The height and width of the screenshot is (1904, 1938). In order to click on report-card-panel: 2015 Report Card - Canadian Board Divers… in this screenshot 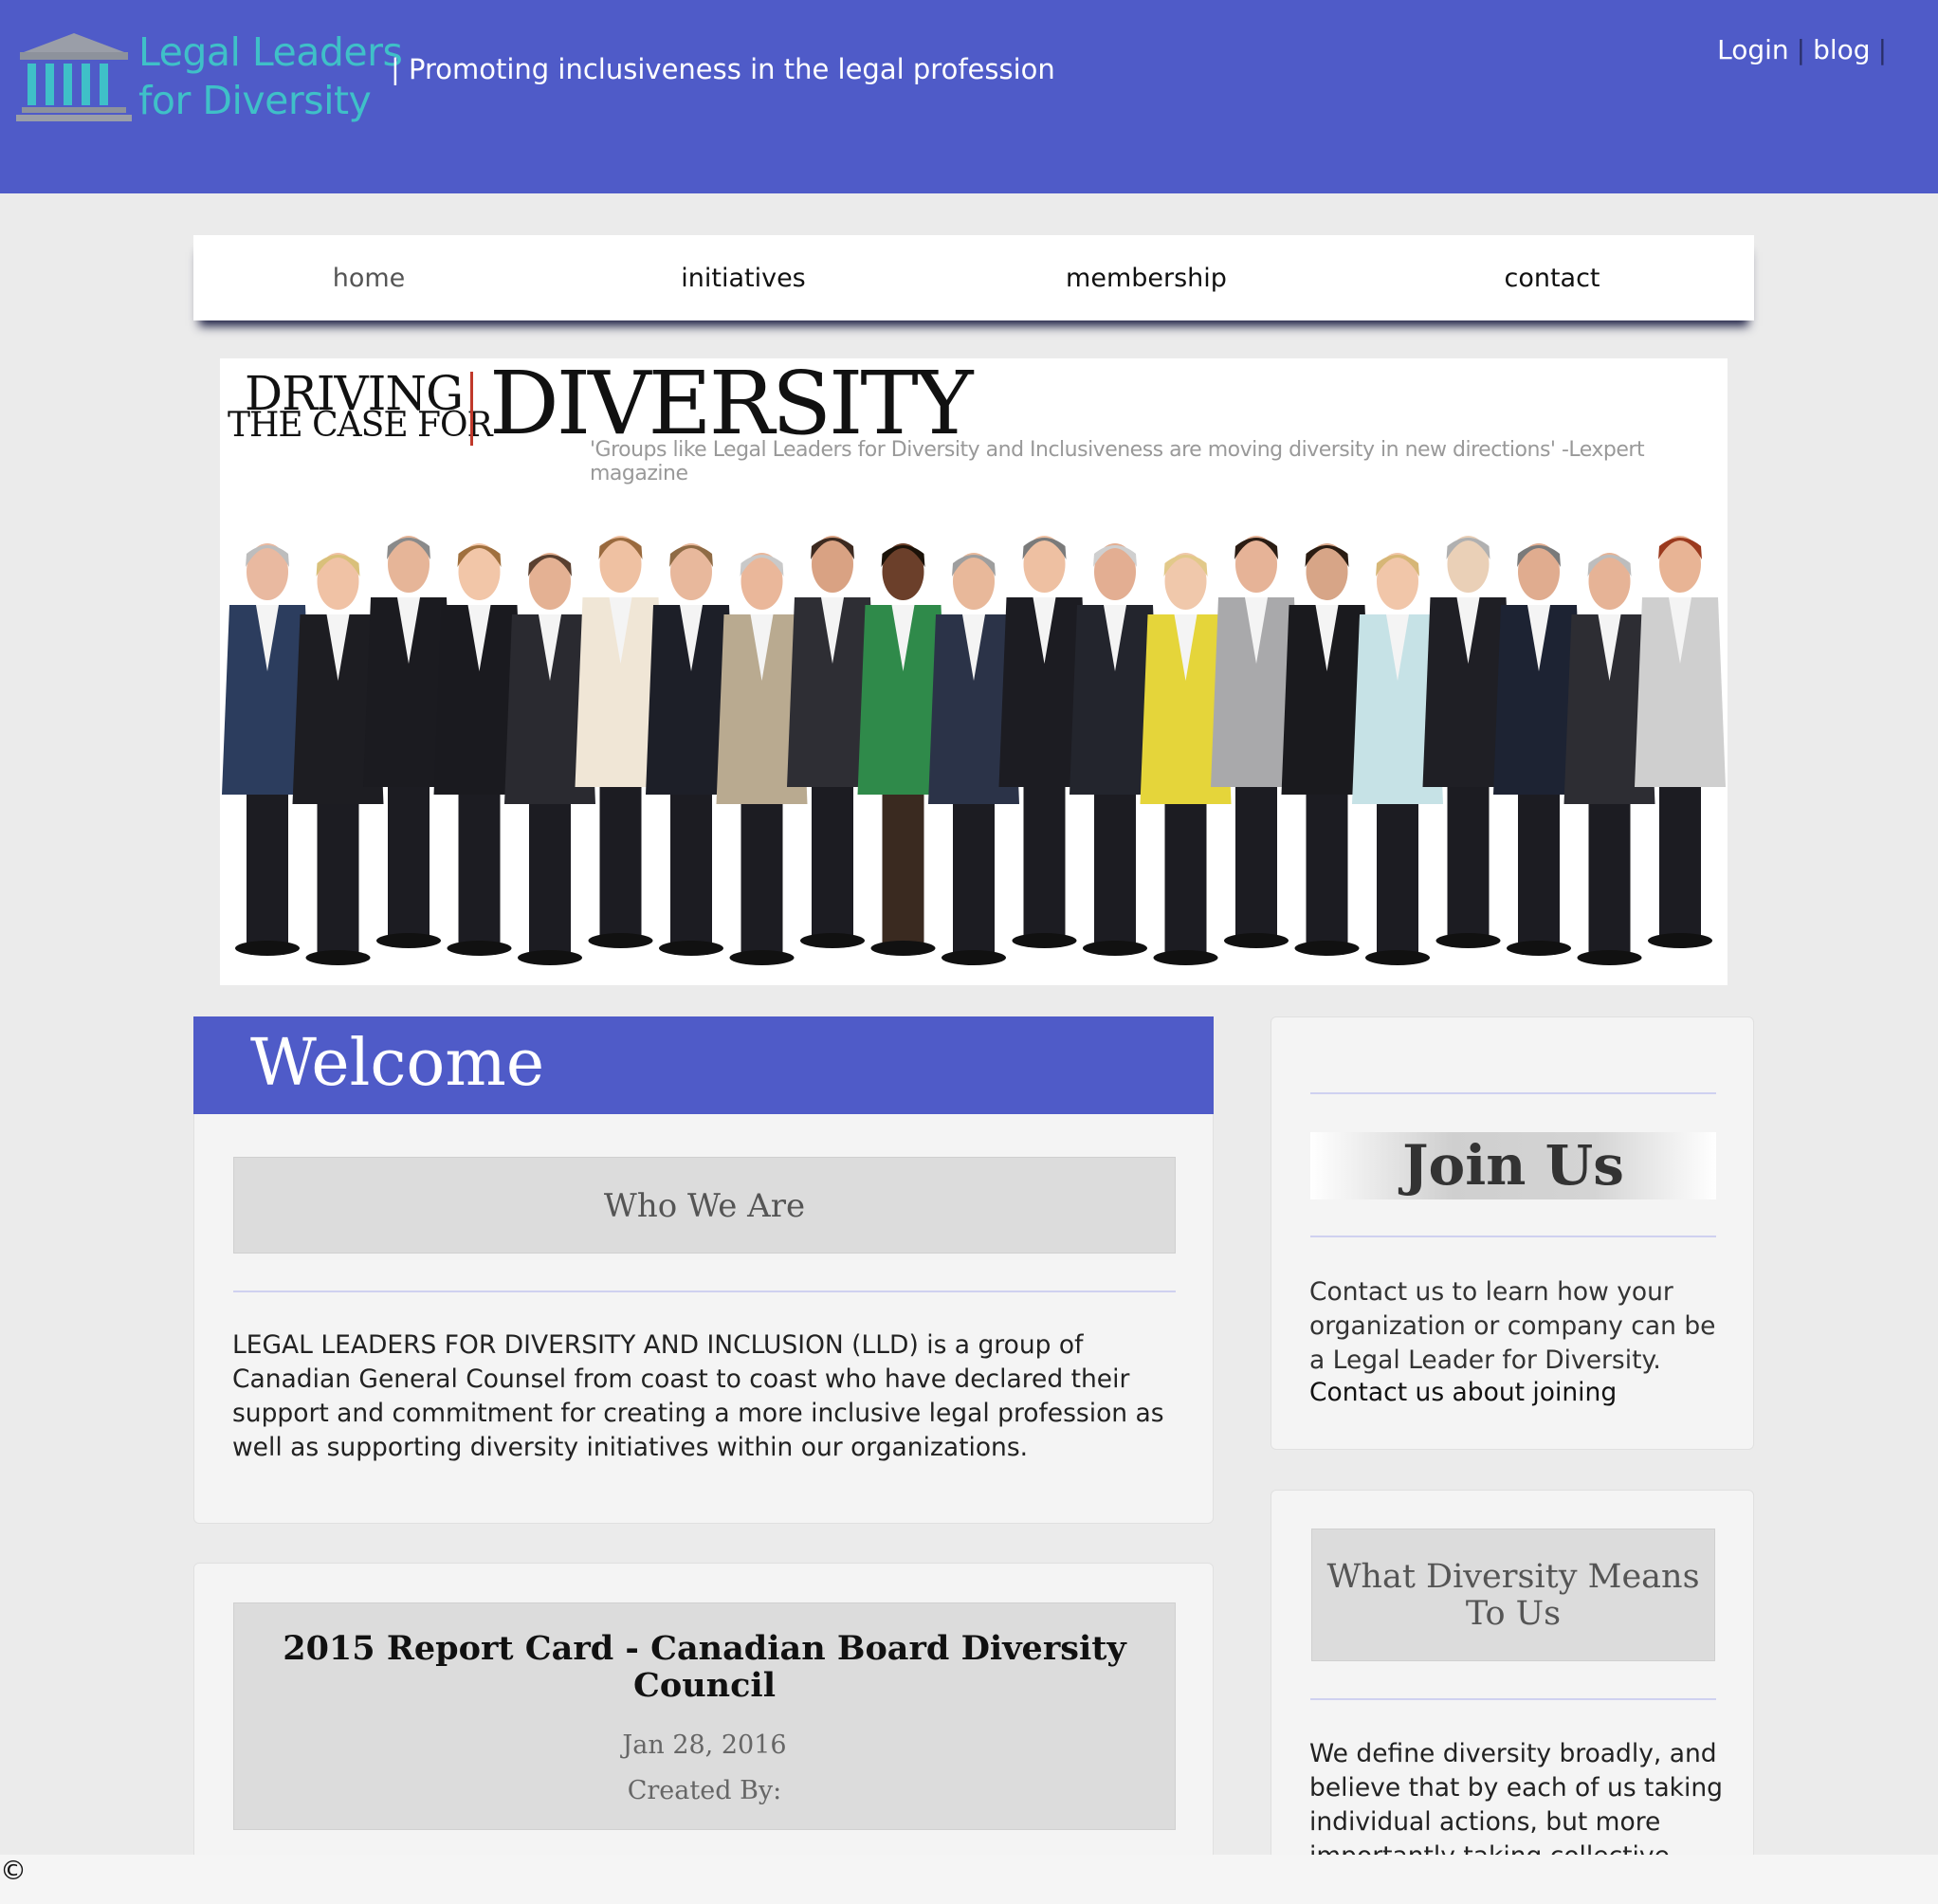, I will do `click(703, 1734)`.